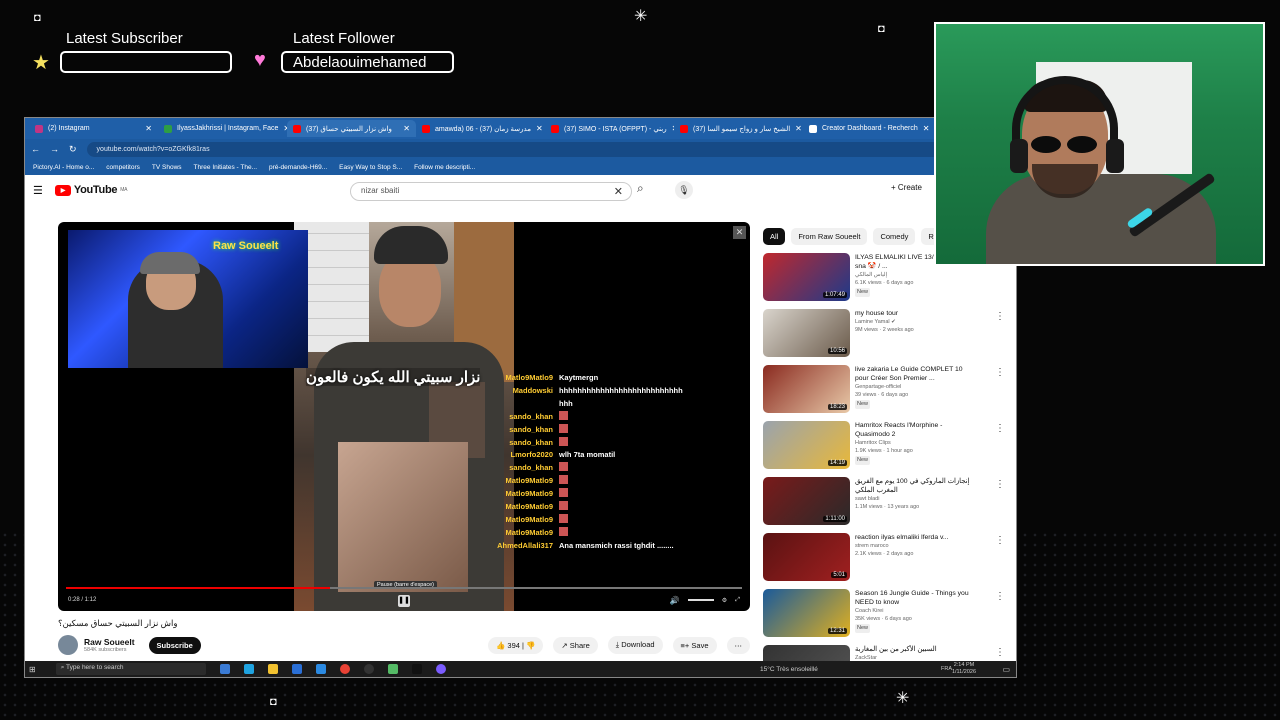  Describe the element at coordinates (829, 236) in the screenshot. I see `chip-from-channel: From Raw Soueelt` at that location.